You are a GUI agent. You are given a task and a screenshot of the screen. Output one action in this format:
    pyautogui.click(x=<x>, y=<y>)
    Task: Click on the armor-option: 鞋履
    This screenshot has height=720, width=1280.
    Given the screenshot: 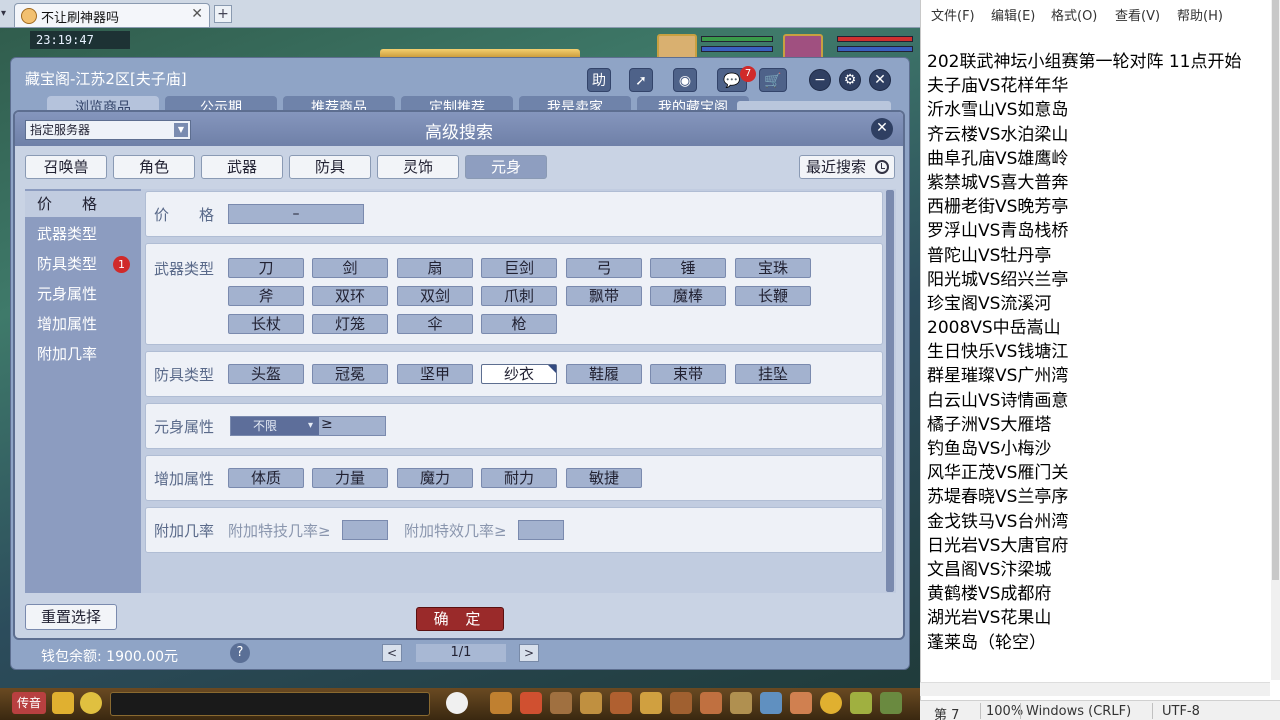 What is the action you would take?
    pyautogui.click(x=604, y=374)
    